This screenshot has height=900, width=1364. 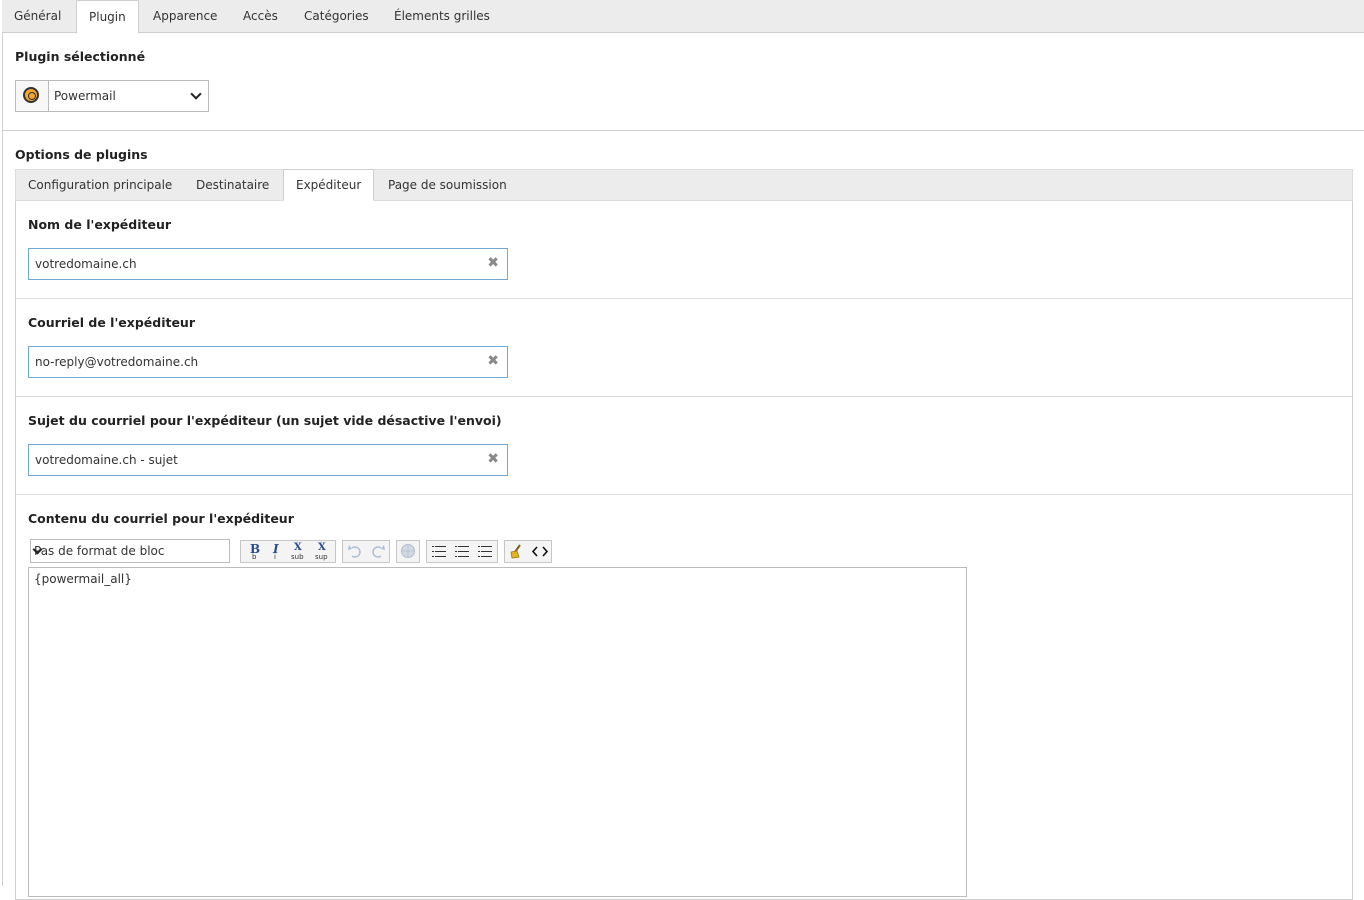 What do you see at coordinates (252, 362) in the screenshot?
I see `sender-email-input` at bounding box center [252, 362].